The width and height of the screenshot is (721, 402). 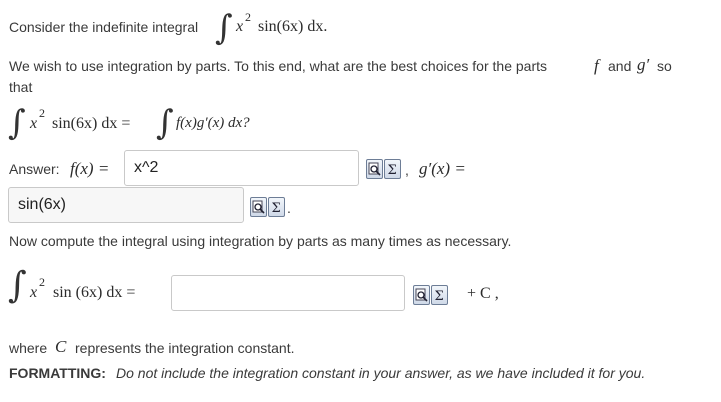 I want to click on problem-intro: Consider the indefinite integral, so click(x=104, y=27).